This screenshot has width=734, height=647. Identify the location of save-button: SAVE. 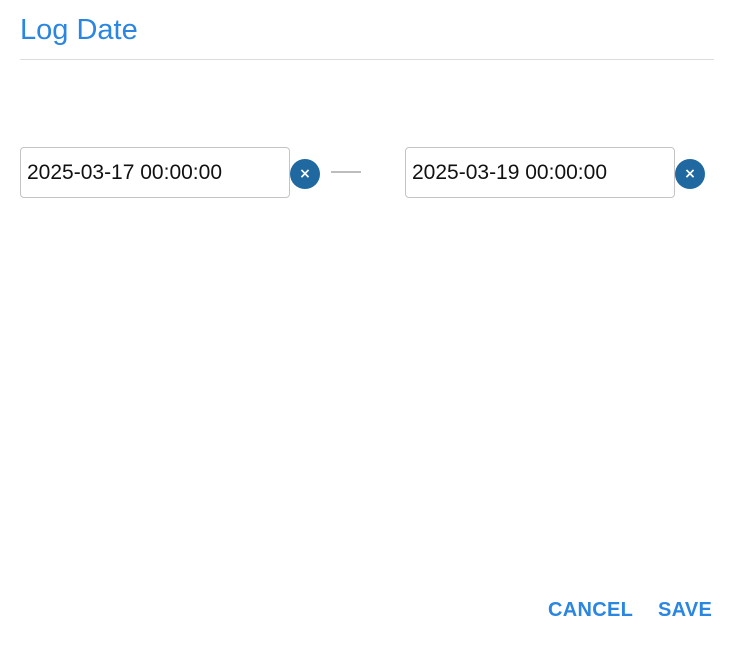
(685, 610).